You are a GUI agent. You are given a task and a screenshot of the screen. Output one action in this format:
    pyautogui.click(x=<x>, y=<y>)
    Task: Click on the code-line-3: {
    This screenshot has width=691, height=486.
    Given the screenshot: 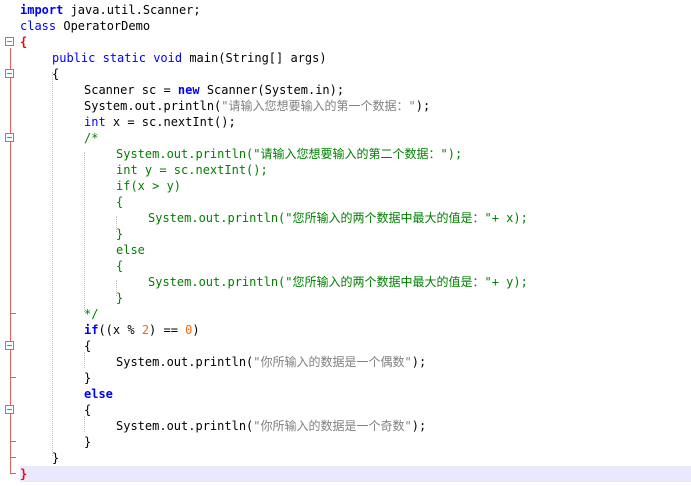 What is the action you would take?
    pyautogui.click(x=23, y=42)
    